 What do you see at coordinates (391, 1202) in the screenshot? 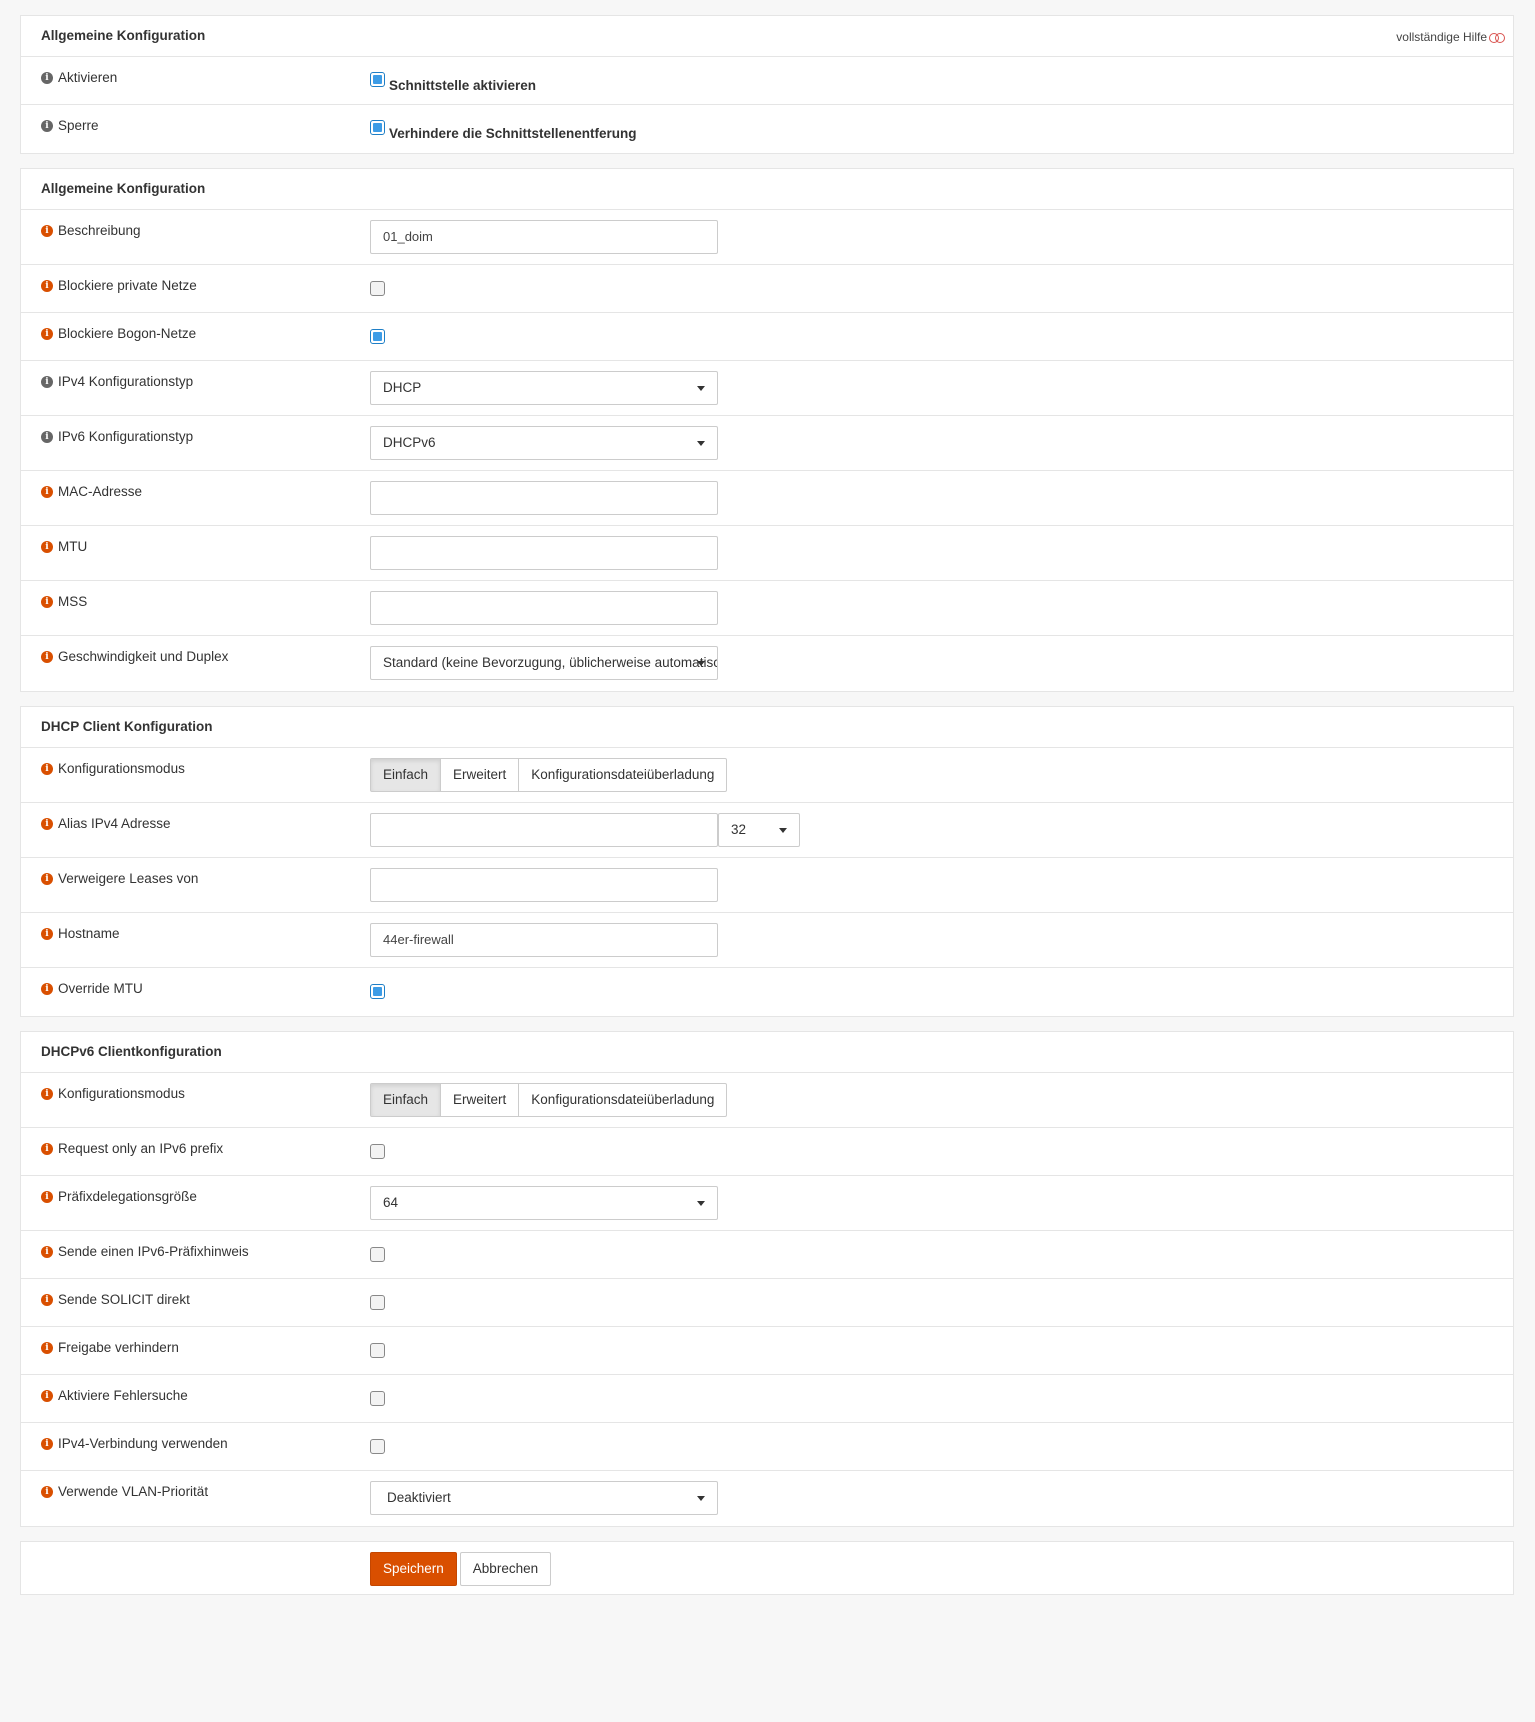
I see `select-value: 64` at bounding box center [391, 1202].